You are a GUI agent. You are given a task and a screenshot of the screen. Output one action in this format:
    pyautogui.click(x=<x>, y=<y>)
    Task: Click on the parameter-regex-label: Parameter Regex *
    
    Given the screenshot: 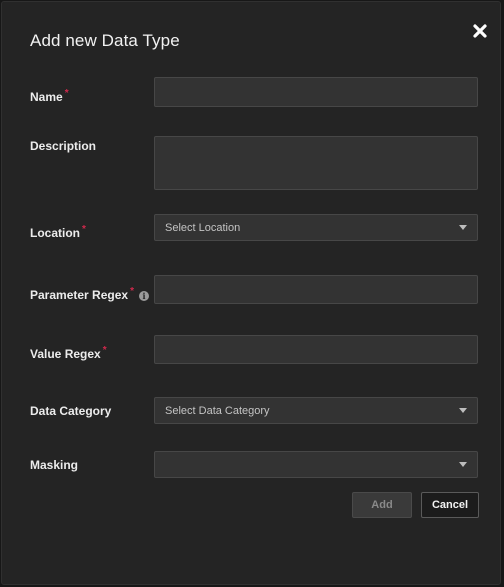 What is the action you would take?
    pyautogui.click(x=82, y=294)
    